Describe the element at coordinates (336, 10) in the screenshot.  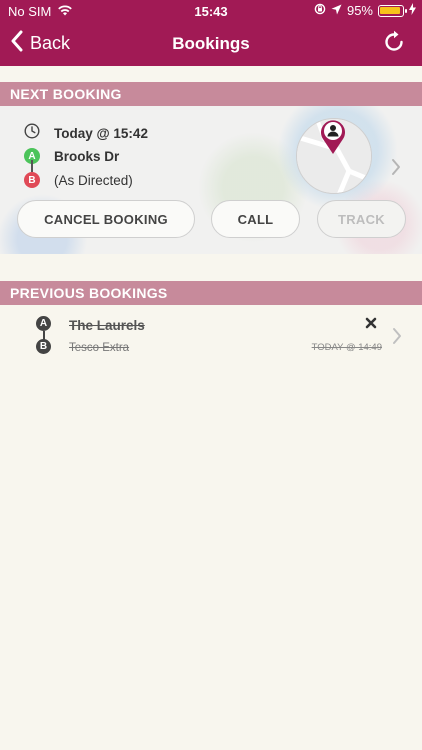
I see `location-arrow-icon` at that location.